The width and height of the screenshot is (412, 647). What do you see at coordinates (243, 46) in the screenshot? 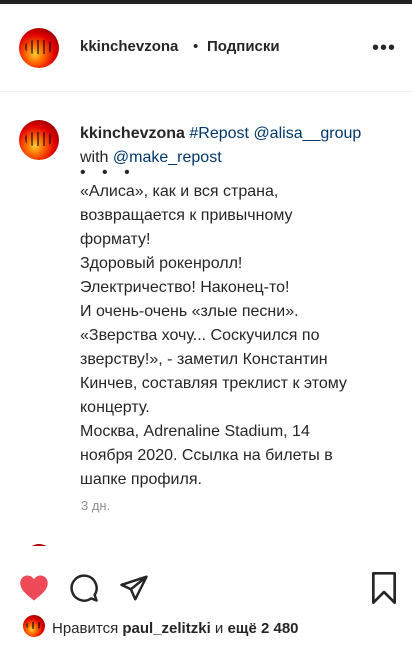
I see `following-button: Подписки` at bounding box center [243, 46].